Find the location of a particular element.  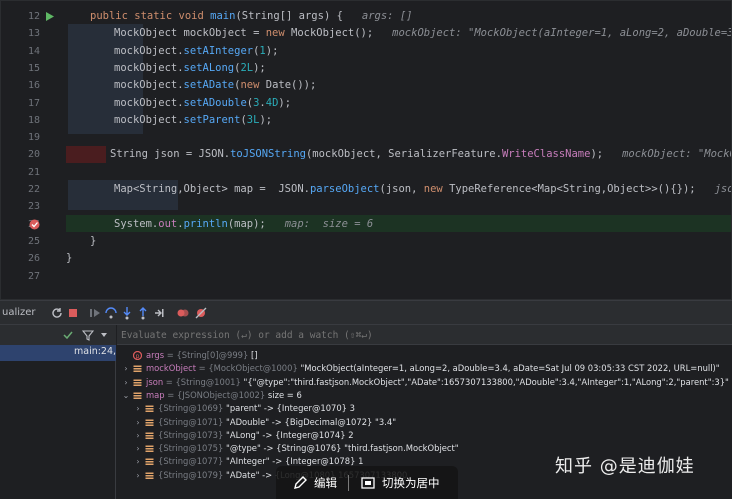

code-line: 26} is located at coordinates (366, 258).